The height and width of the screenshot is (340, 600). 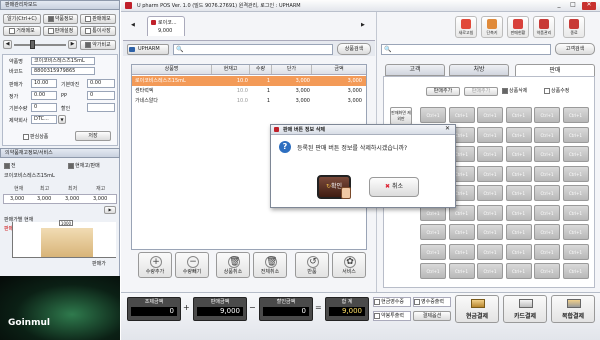 I want to click on stock-sales-check: 현재고/판매, so click(x=84, y=165).